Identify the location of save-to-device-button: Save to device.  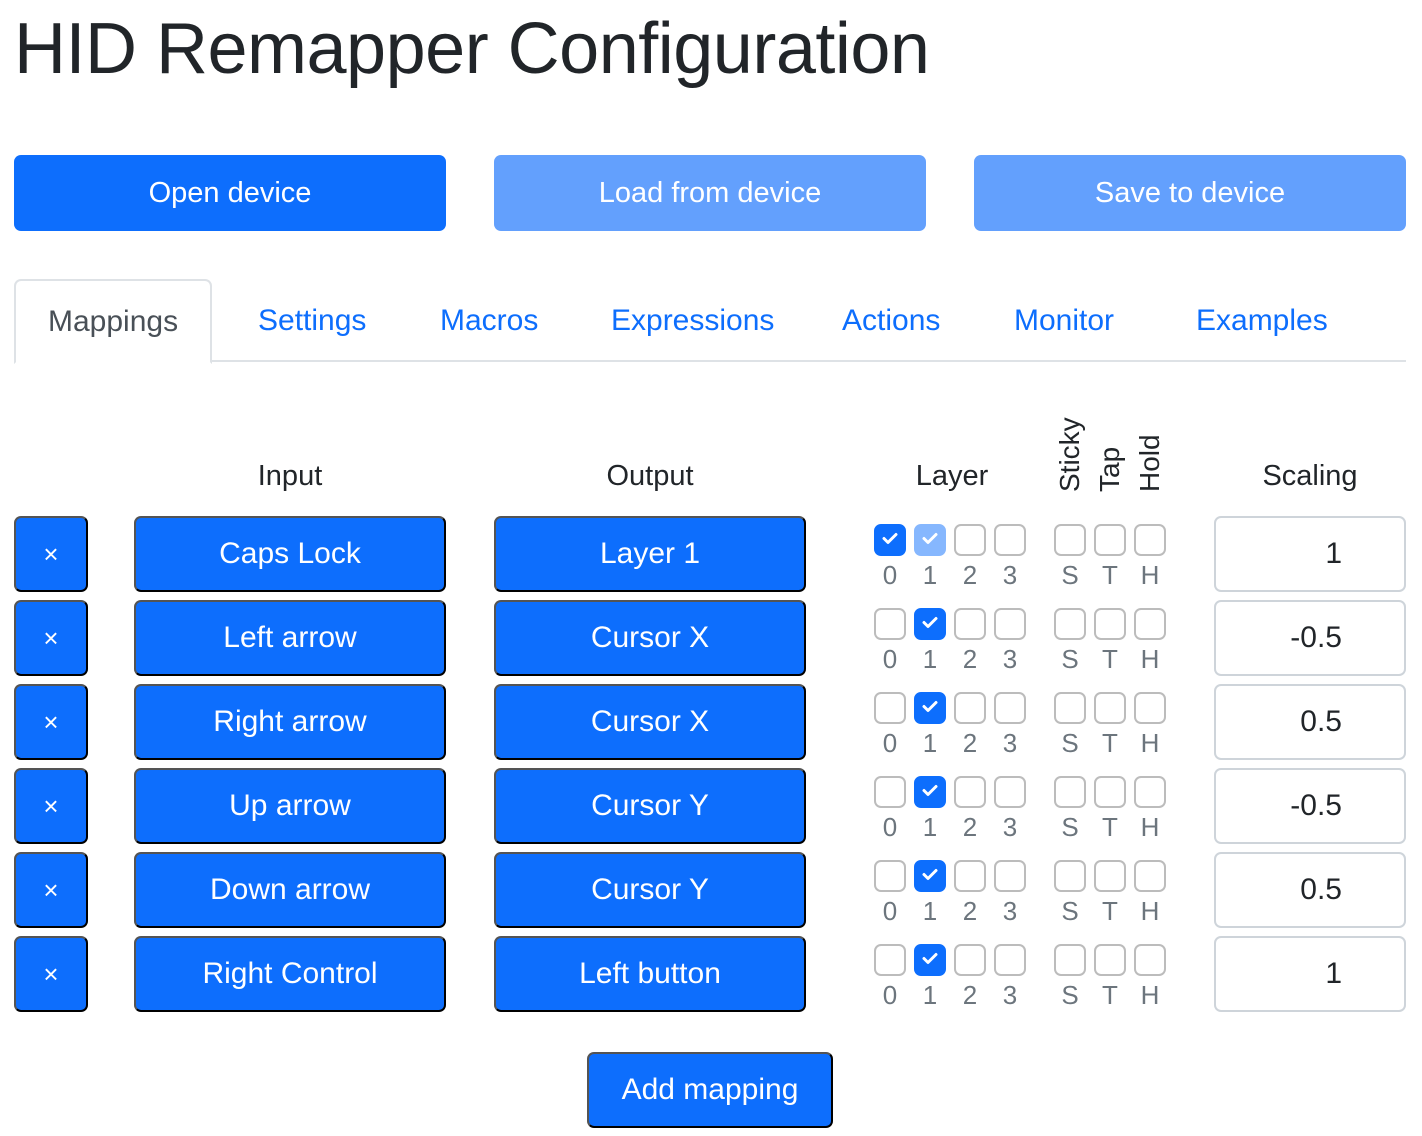
(1190, 193).